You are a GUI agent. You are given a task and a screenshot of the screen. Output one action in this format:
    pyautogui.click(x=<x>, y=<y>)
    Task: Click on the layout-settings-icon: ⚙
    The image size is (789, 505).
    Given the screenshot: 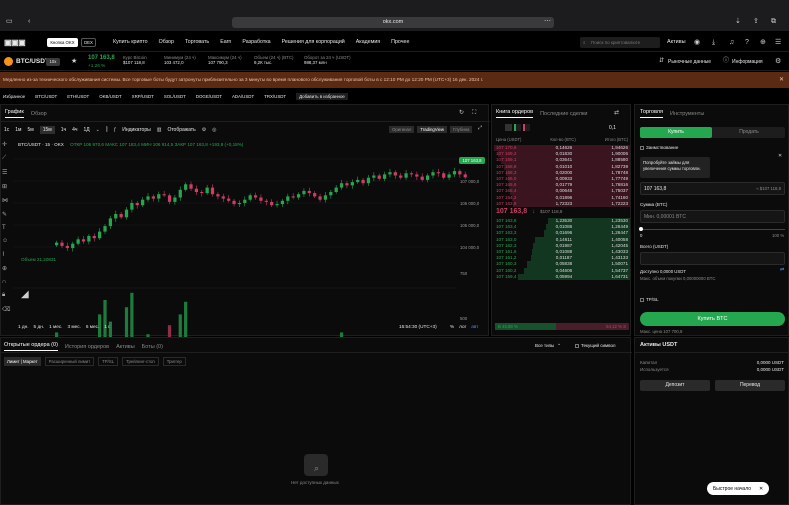 What is the action you would take?
    pyautogui.click(x=778, y=61)
    